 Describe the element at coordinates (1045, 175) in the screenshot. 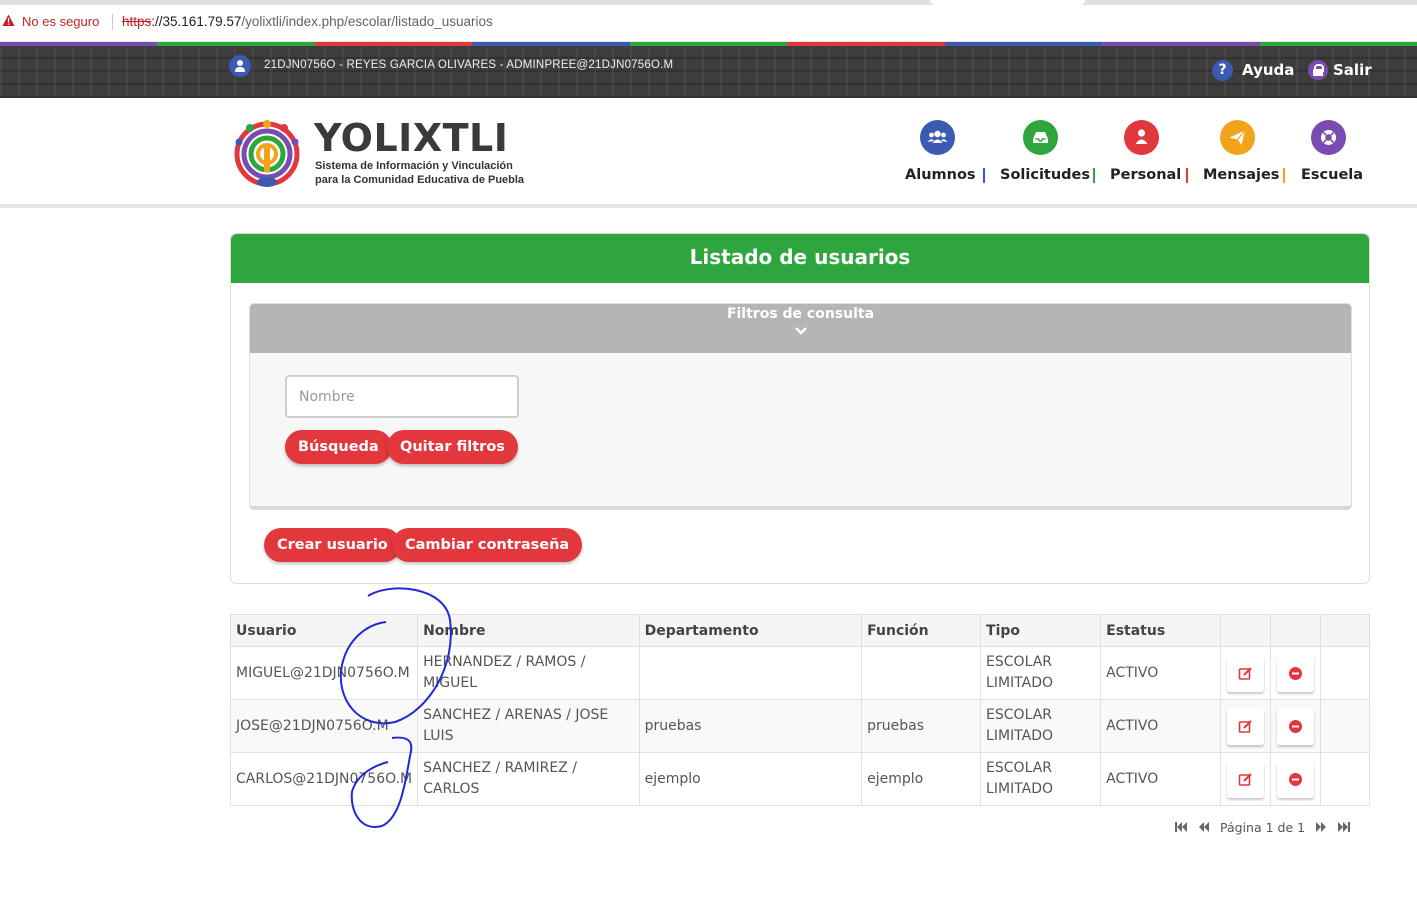

I see `nav-label: Solicitudes` at that location.